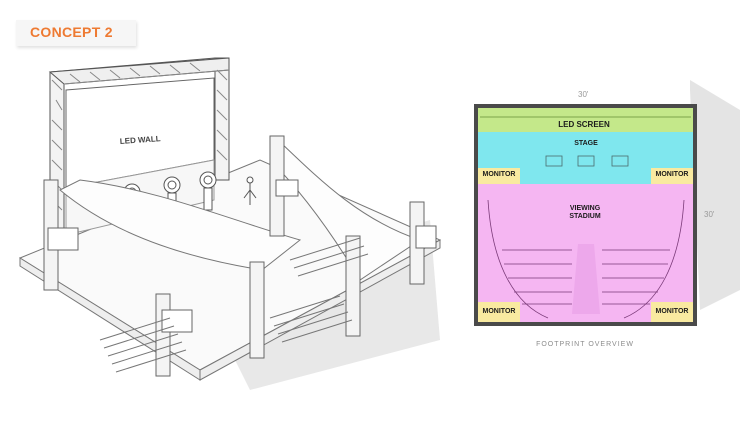 The height and width of the screenshot is (432, 742). Describe the element at coordinates (586, 143) in the screenshot. I see `label-stage: STAGE` at that location.